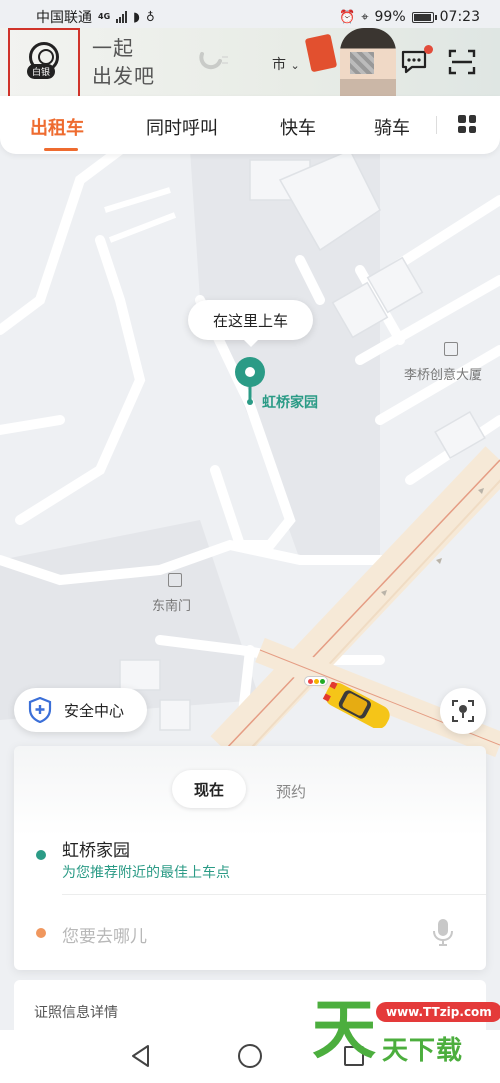 The height and width of the screenshot is (1083, 500). What do you see at coordinates (41, 933) in the screenshot?
I see `end-dot-icon` at bounding box center [41, 933].